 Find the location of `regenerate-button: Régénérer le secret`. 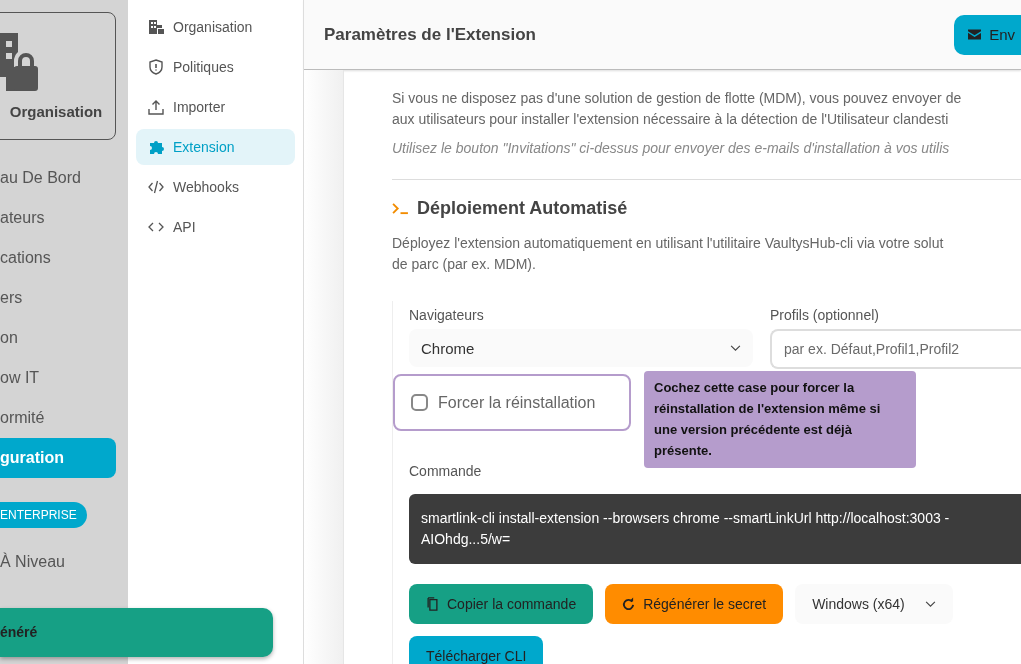

regenerate-button: Régénérer le secret is located at coordinates (694, 604).